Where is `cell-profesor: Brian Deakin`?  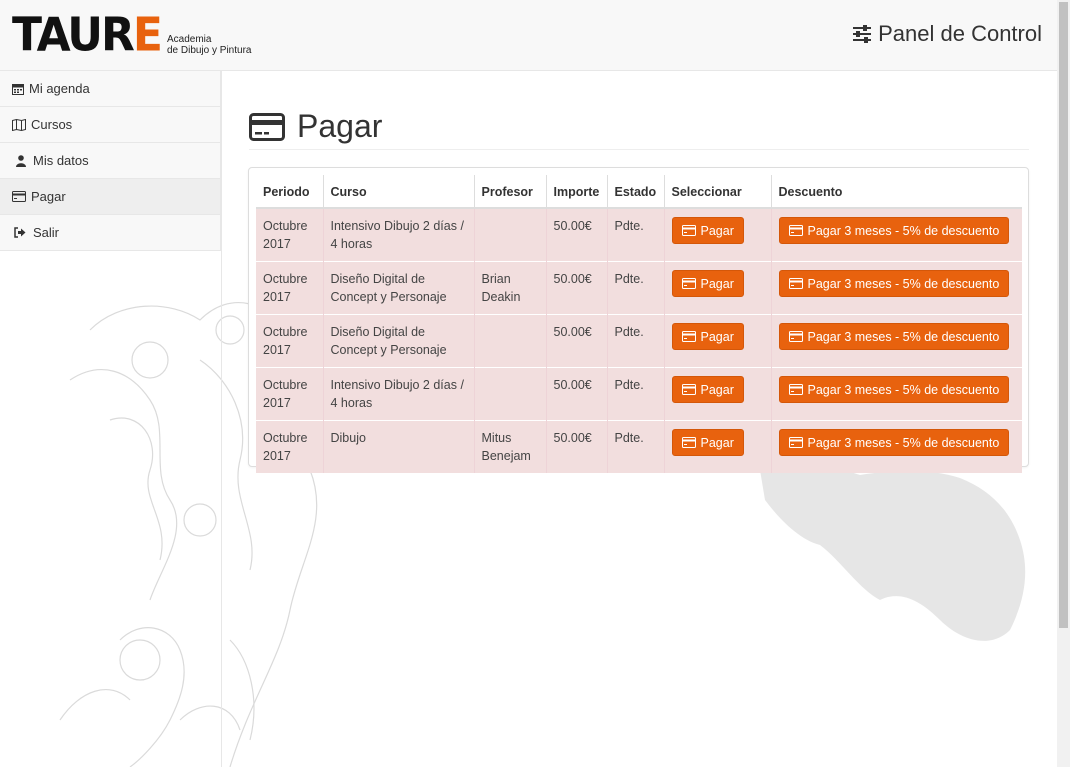 cell-profesor: Brian Deakin is located at coordinates (509, 288).